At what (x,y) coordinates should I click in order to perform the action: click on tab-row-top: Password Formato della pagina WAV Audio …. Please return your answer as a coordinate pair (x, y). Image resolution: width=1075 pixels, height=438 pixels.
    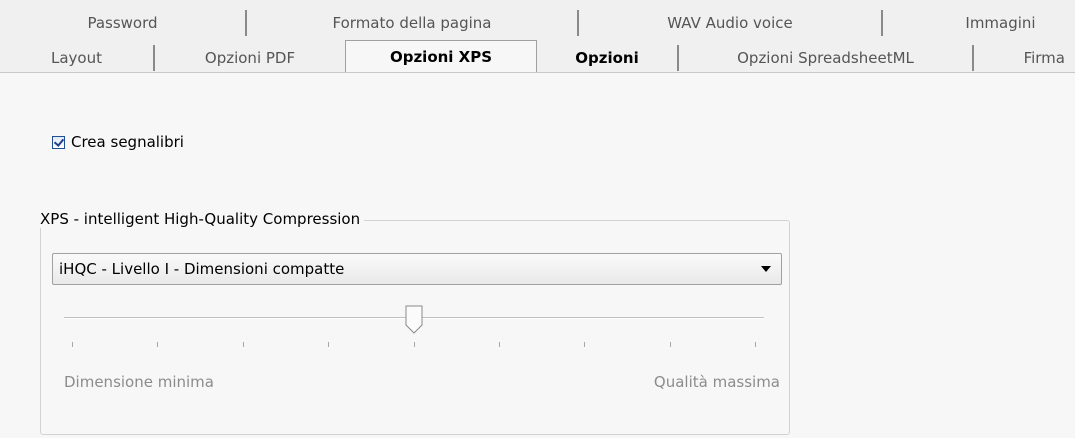
    Looking at the image, I should click on (537, 23).